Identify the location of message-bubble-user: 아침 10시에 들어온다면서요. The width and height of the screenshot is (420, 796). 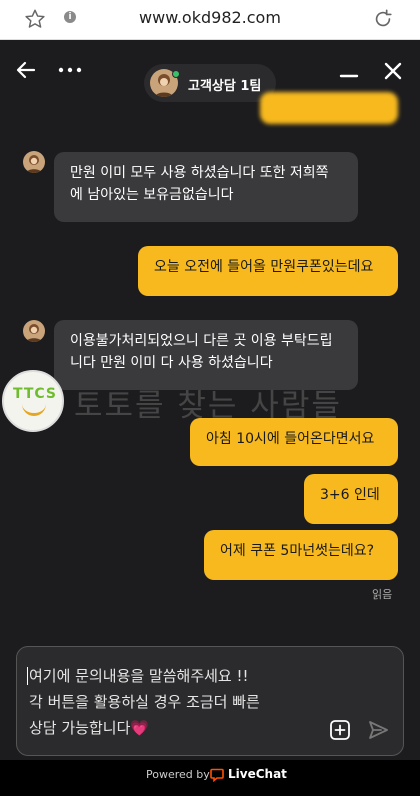
(294, 442).